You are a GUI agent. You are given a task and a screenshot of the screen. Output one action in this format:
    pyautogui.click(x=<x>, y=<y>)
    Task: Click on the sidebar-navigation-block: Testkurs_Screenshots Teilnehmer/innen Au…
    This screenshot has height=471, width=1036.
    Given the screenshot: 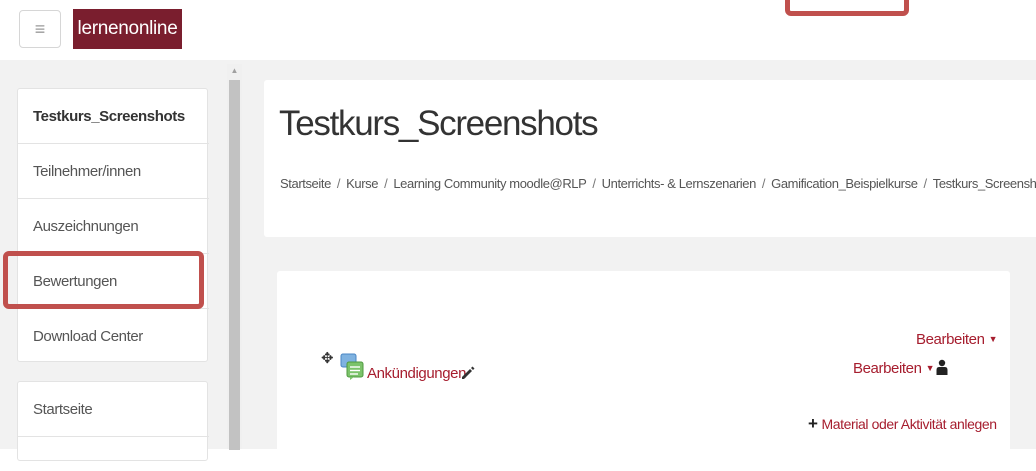 What is the action you would take?
    pyautogui.click(x=113, y=226)
    